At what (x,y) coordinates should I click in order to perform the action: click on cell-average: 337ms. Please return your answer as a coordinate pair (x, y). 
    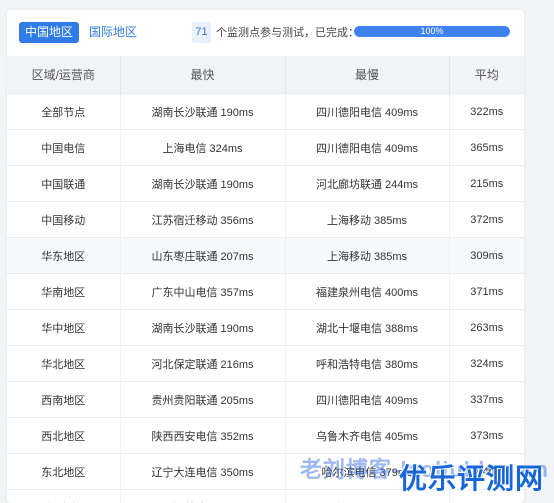
    Looking at the image, I should click on (486, 399).